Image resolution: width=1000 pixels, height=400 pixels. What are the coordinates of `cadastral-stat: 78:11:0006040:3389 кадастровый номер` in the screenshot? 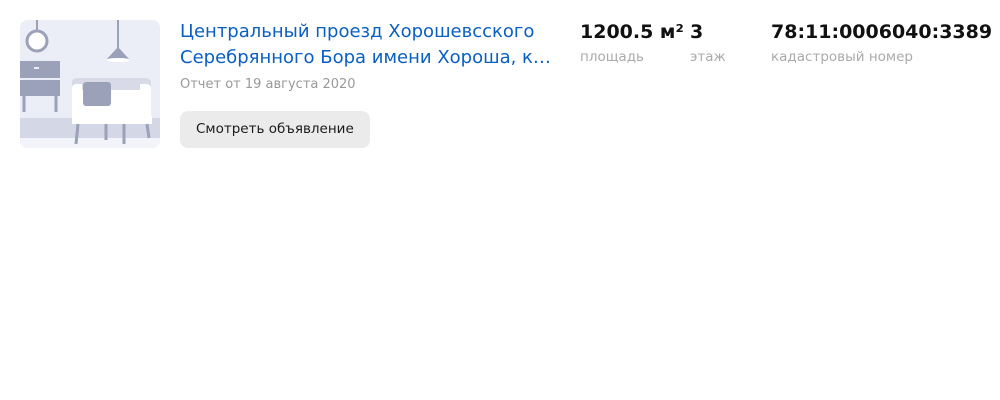 It's located at (881, 43).